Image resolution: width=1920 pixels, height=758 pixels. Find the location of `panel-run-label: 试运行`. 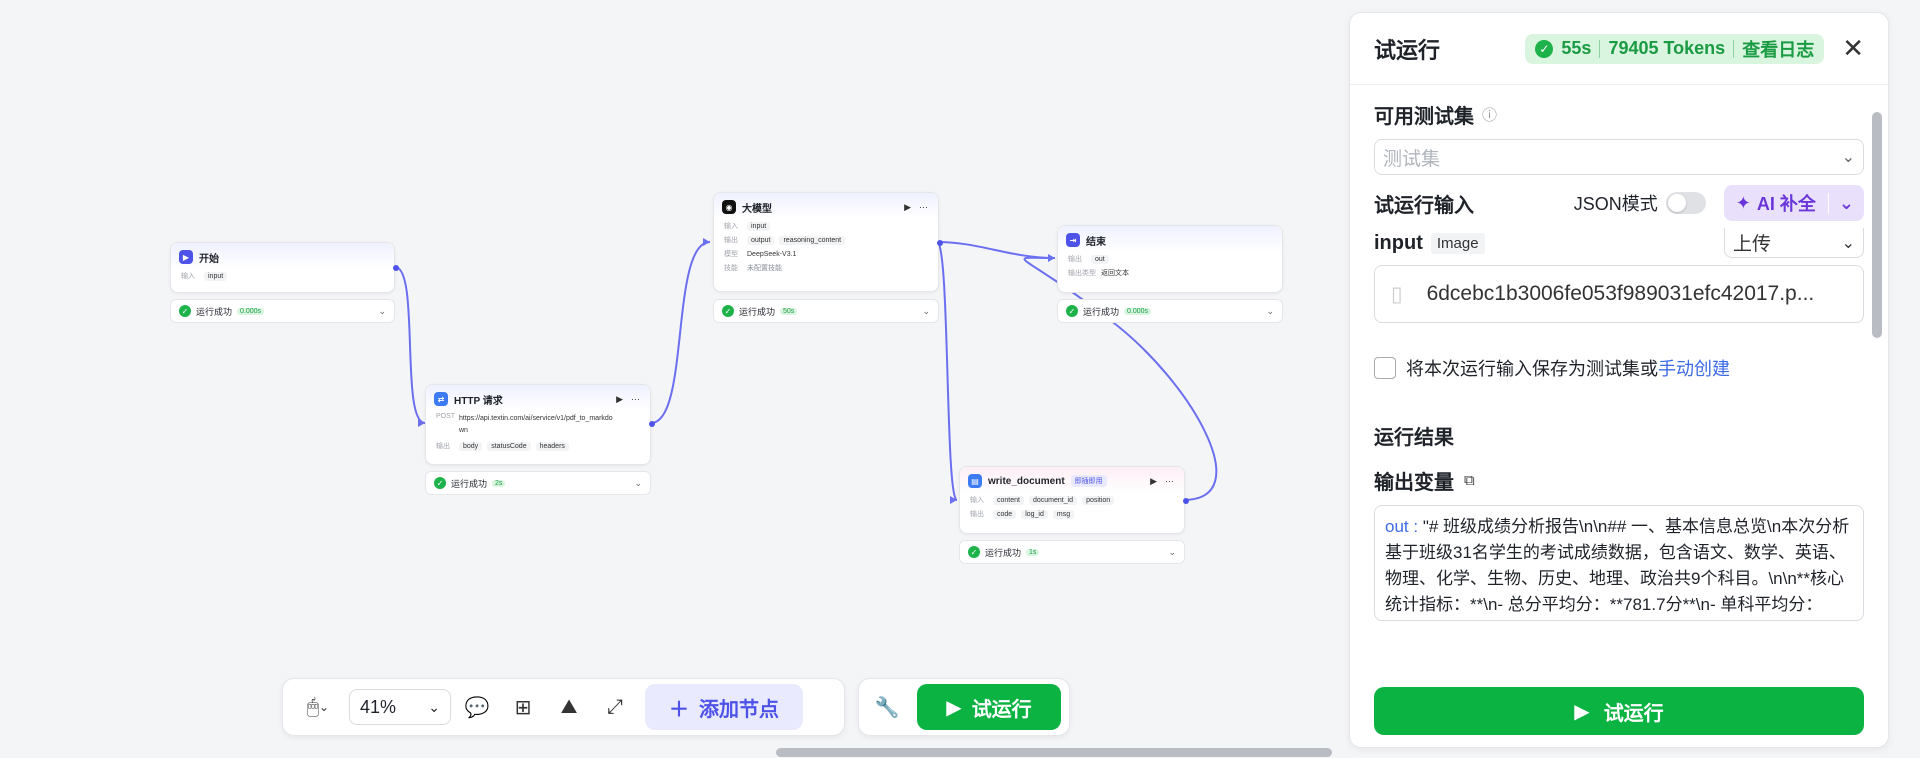

panel-run-label: 试运行 is located at coordinates (1633, 713).